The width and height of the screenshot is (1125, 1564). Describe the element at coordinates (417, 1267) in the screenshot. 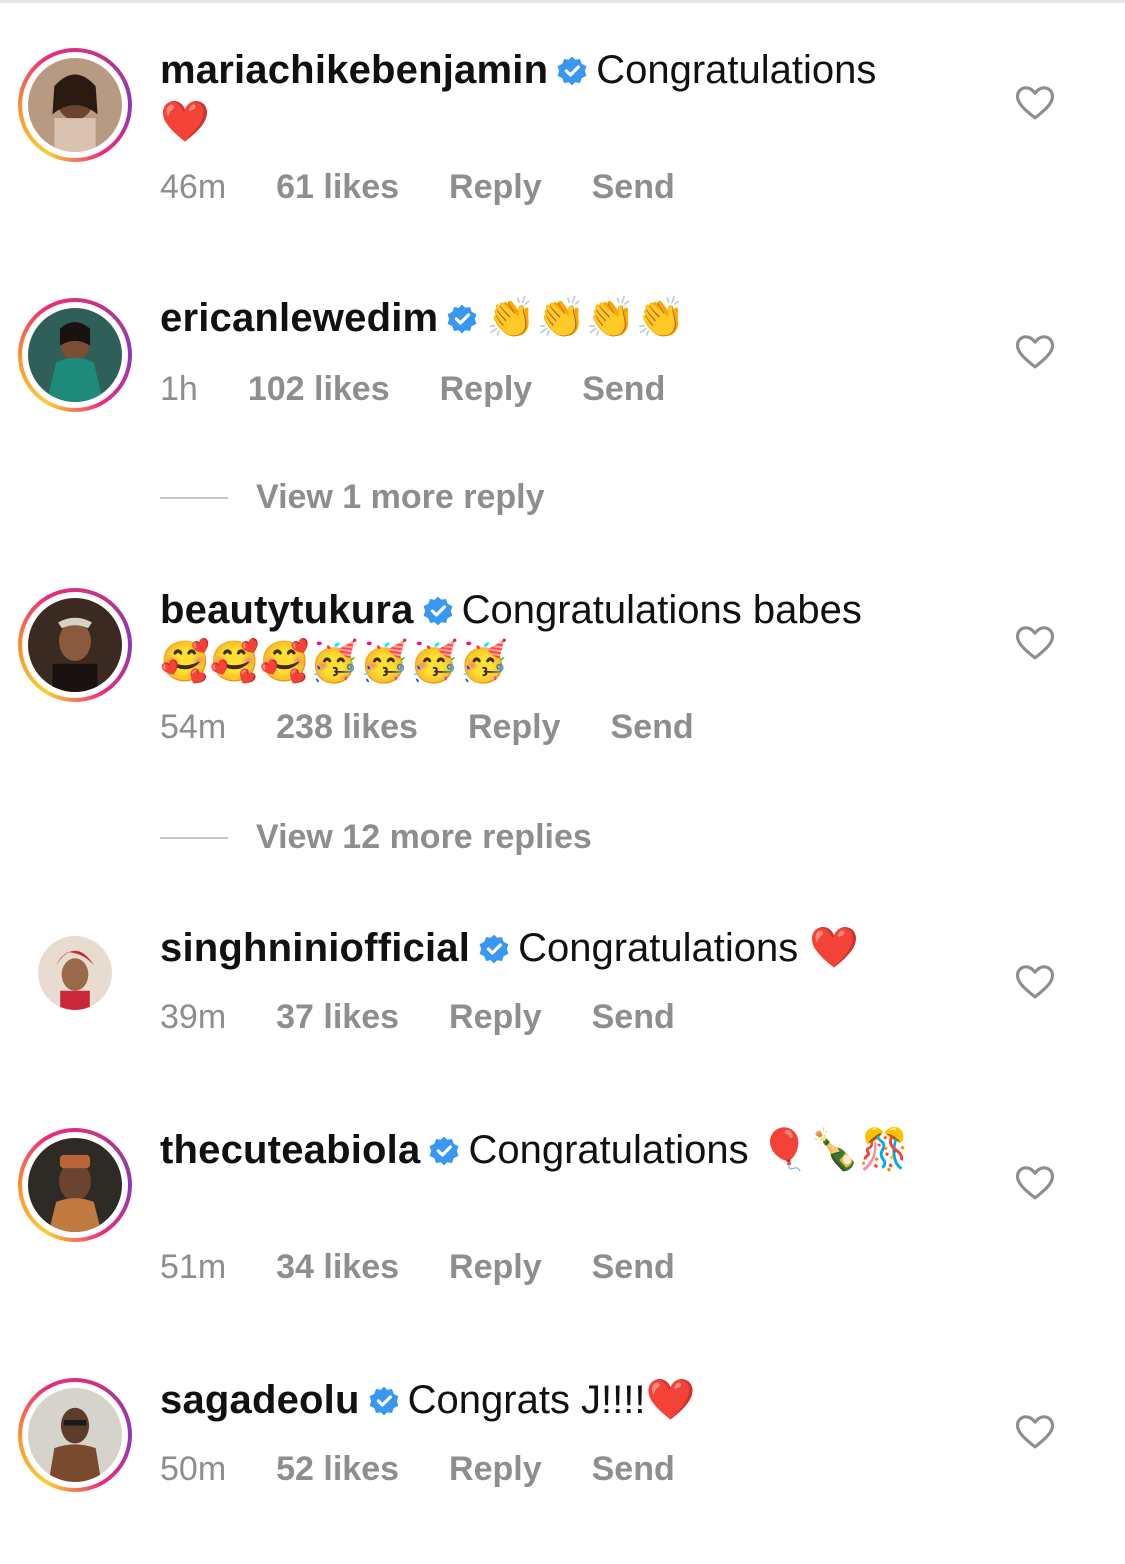

I see `comment-meta: 51m 34 likes Reply Send` at that location.